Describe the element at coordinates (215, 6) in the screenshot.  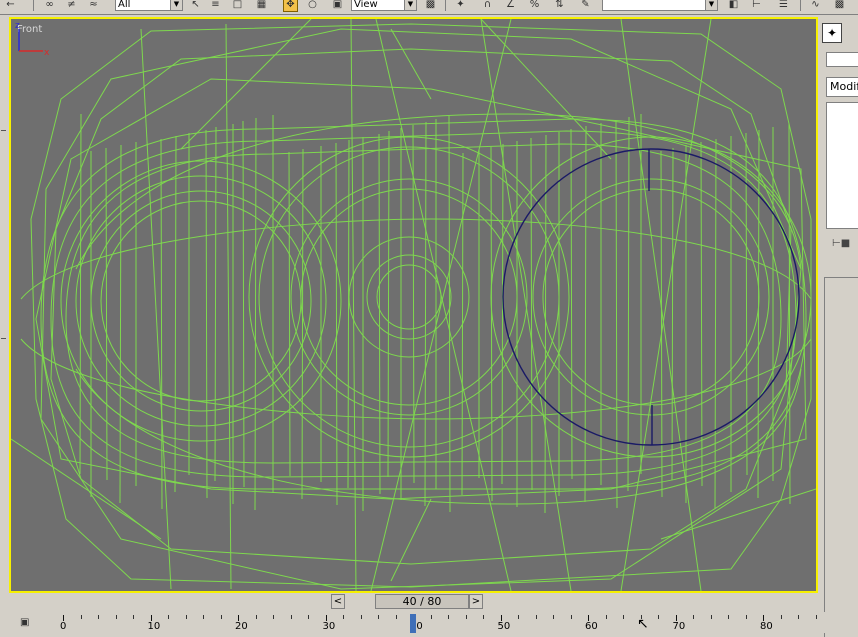
I see `select-by-name-icon: ≡` at that location.